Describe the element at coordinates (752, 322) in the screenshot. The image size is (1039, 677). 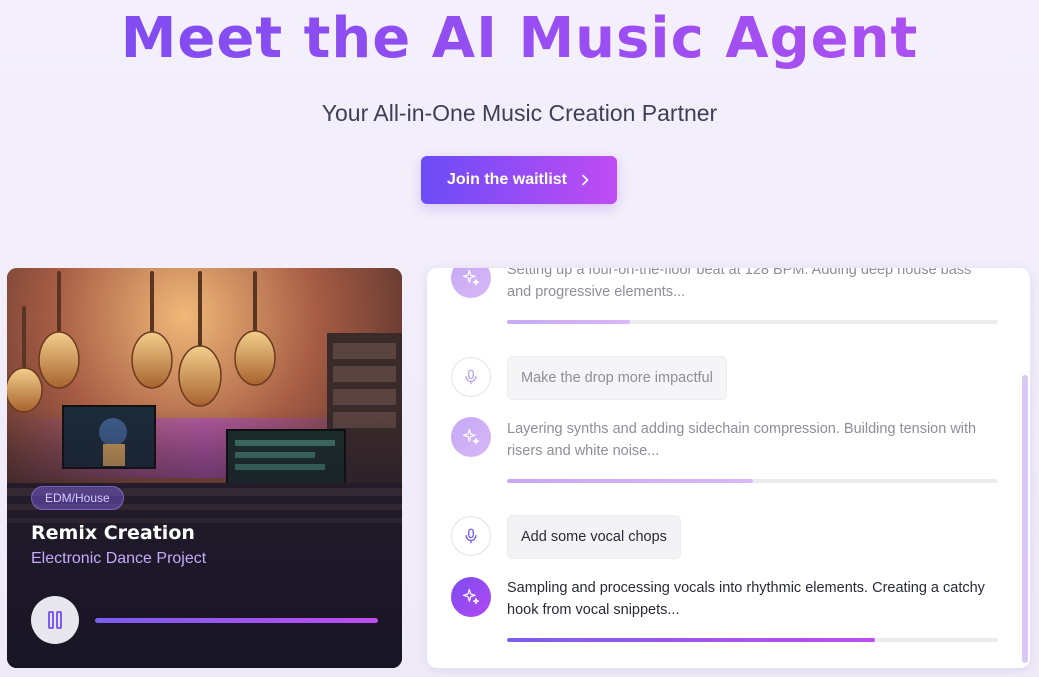
I see `ai-message-1-progress` at that location.